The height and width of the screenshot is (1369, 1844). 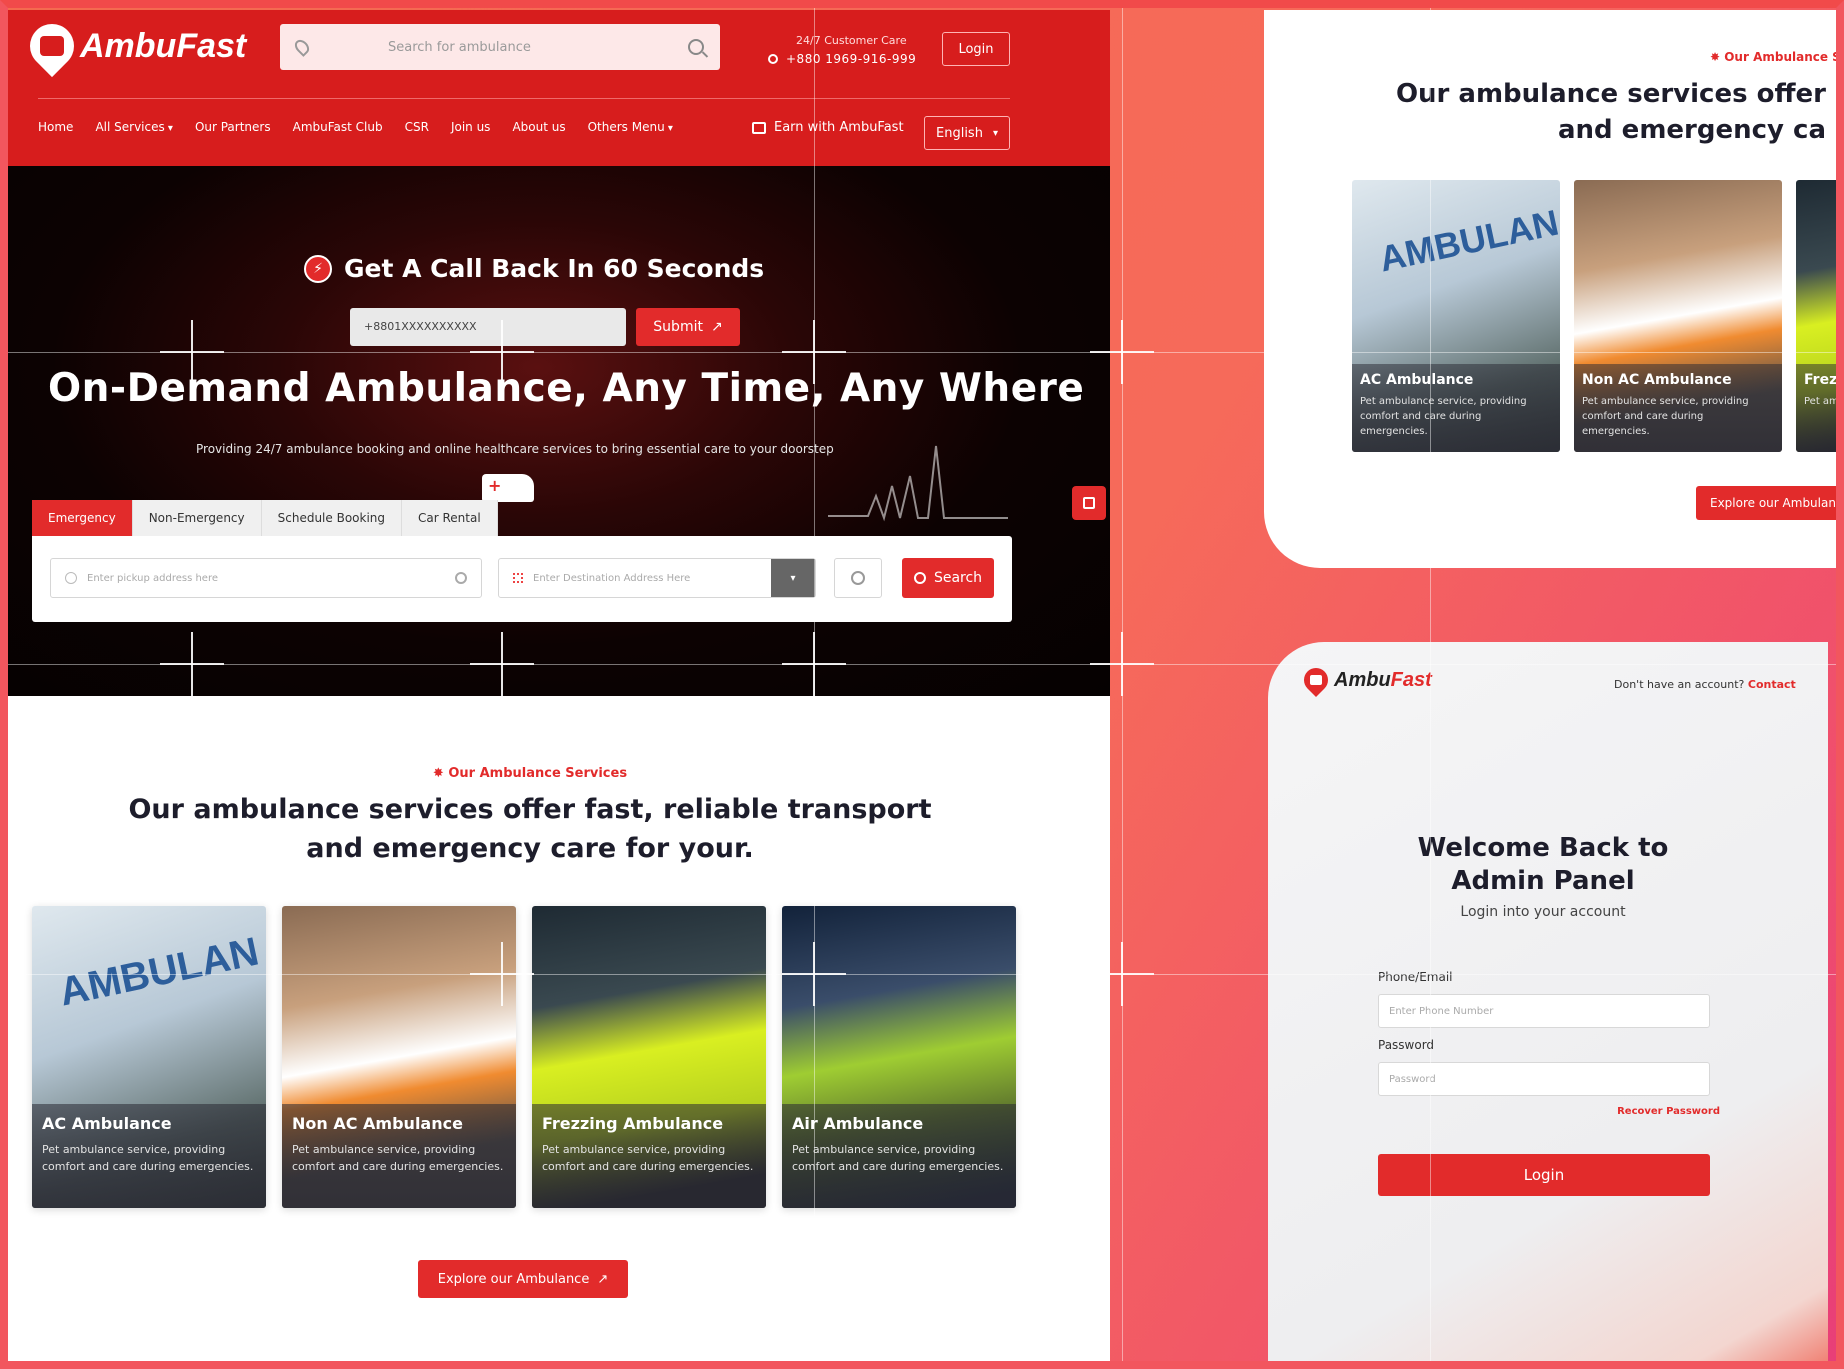 I want to click on search-icon, so click(x=696, y=47).